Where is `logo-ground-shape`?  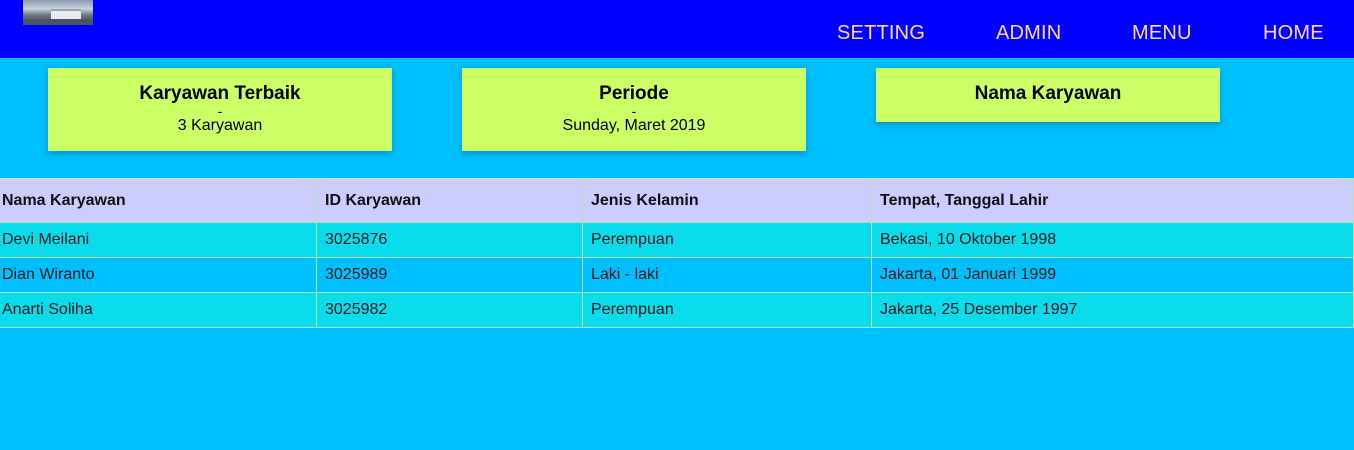 logo-ground-shape is located at coordinates (58, 22).